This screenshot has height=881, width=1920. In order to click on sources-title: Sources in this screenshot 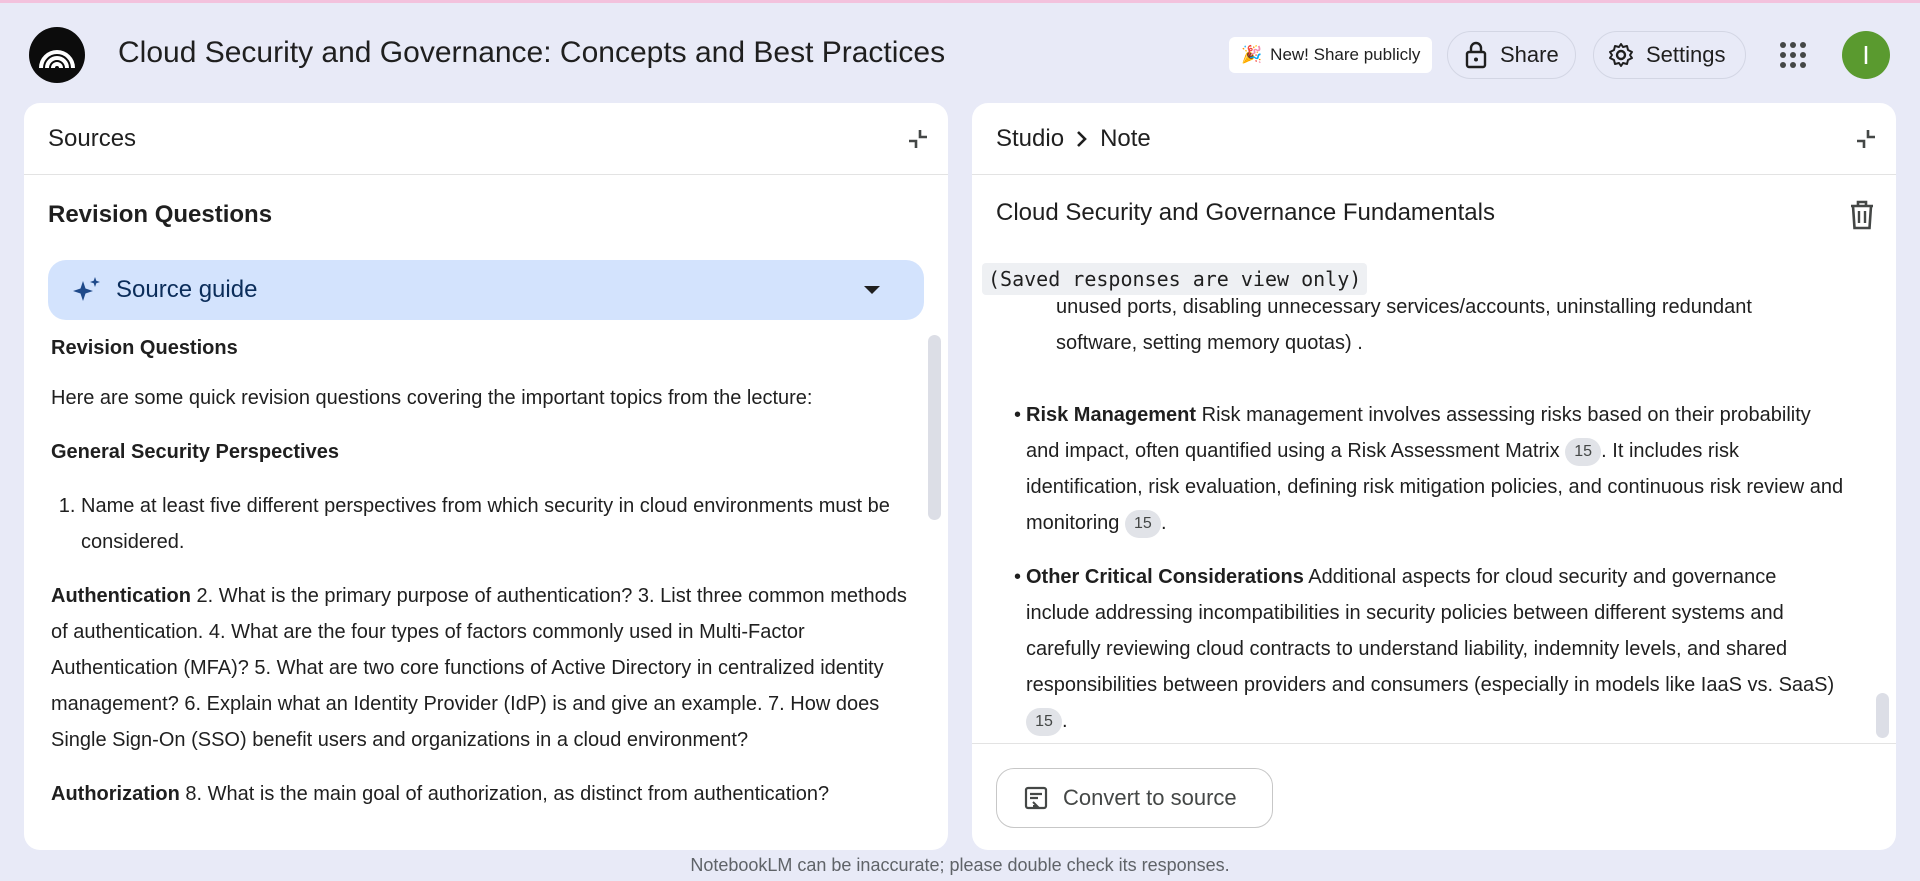, I will do `click(92, 138)`.